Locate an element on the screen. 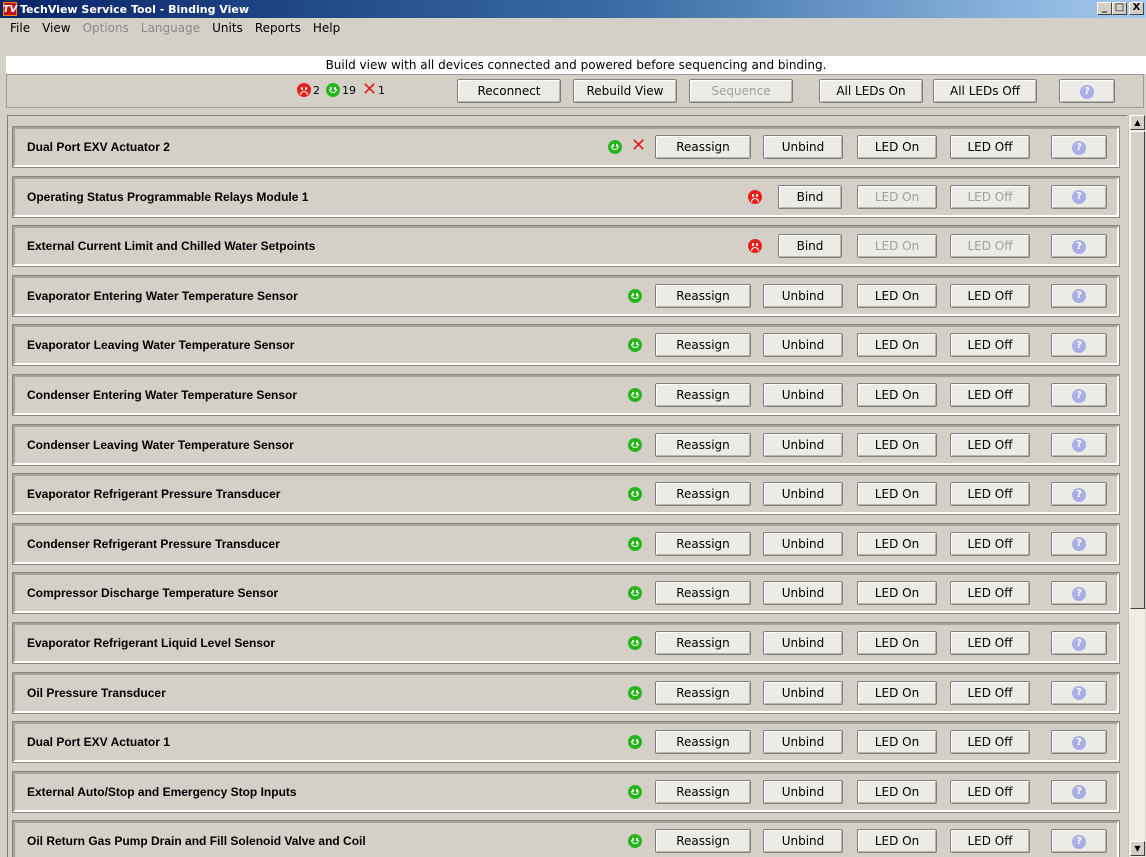 Image resolution: width=1146 pixels, height=857 pixels. close-button: X is located at coordinates (1136, 8).